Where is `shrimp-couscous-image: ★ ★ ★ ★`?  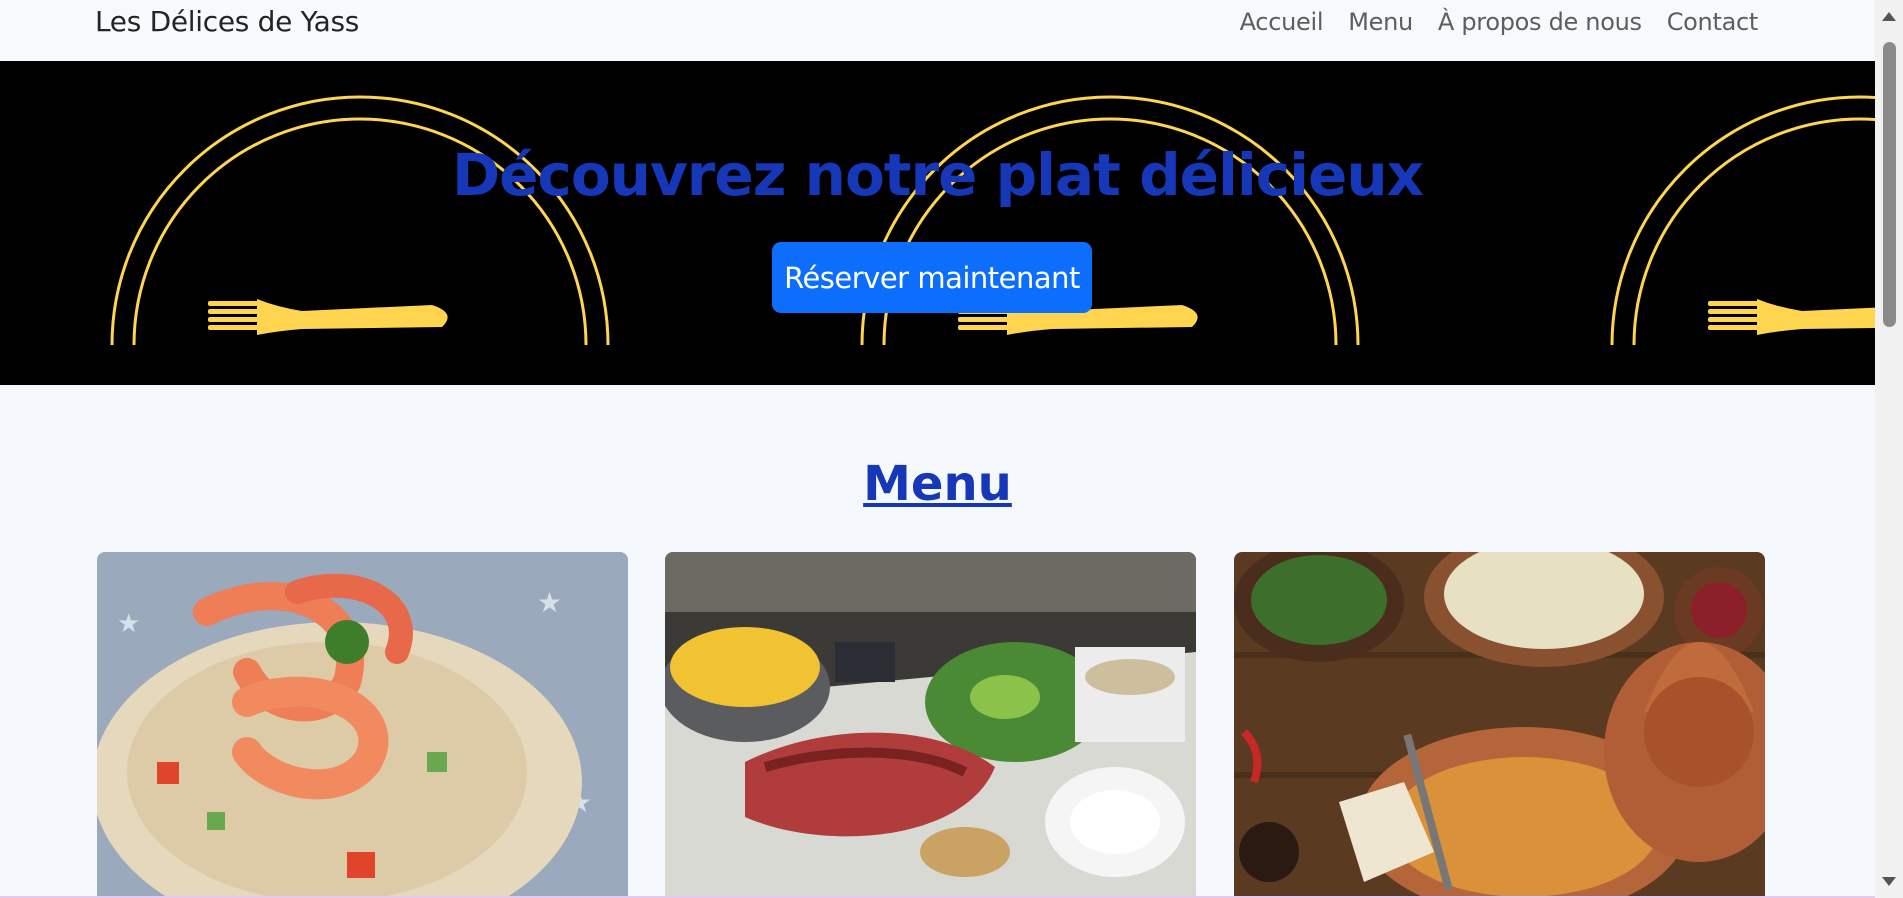 shrimp-couscous-image: ★ ★ ★ ★ is located at coordinates (362, 725).